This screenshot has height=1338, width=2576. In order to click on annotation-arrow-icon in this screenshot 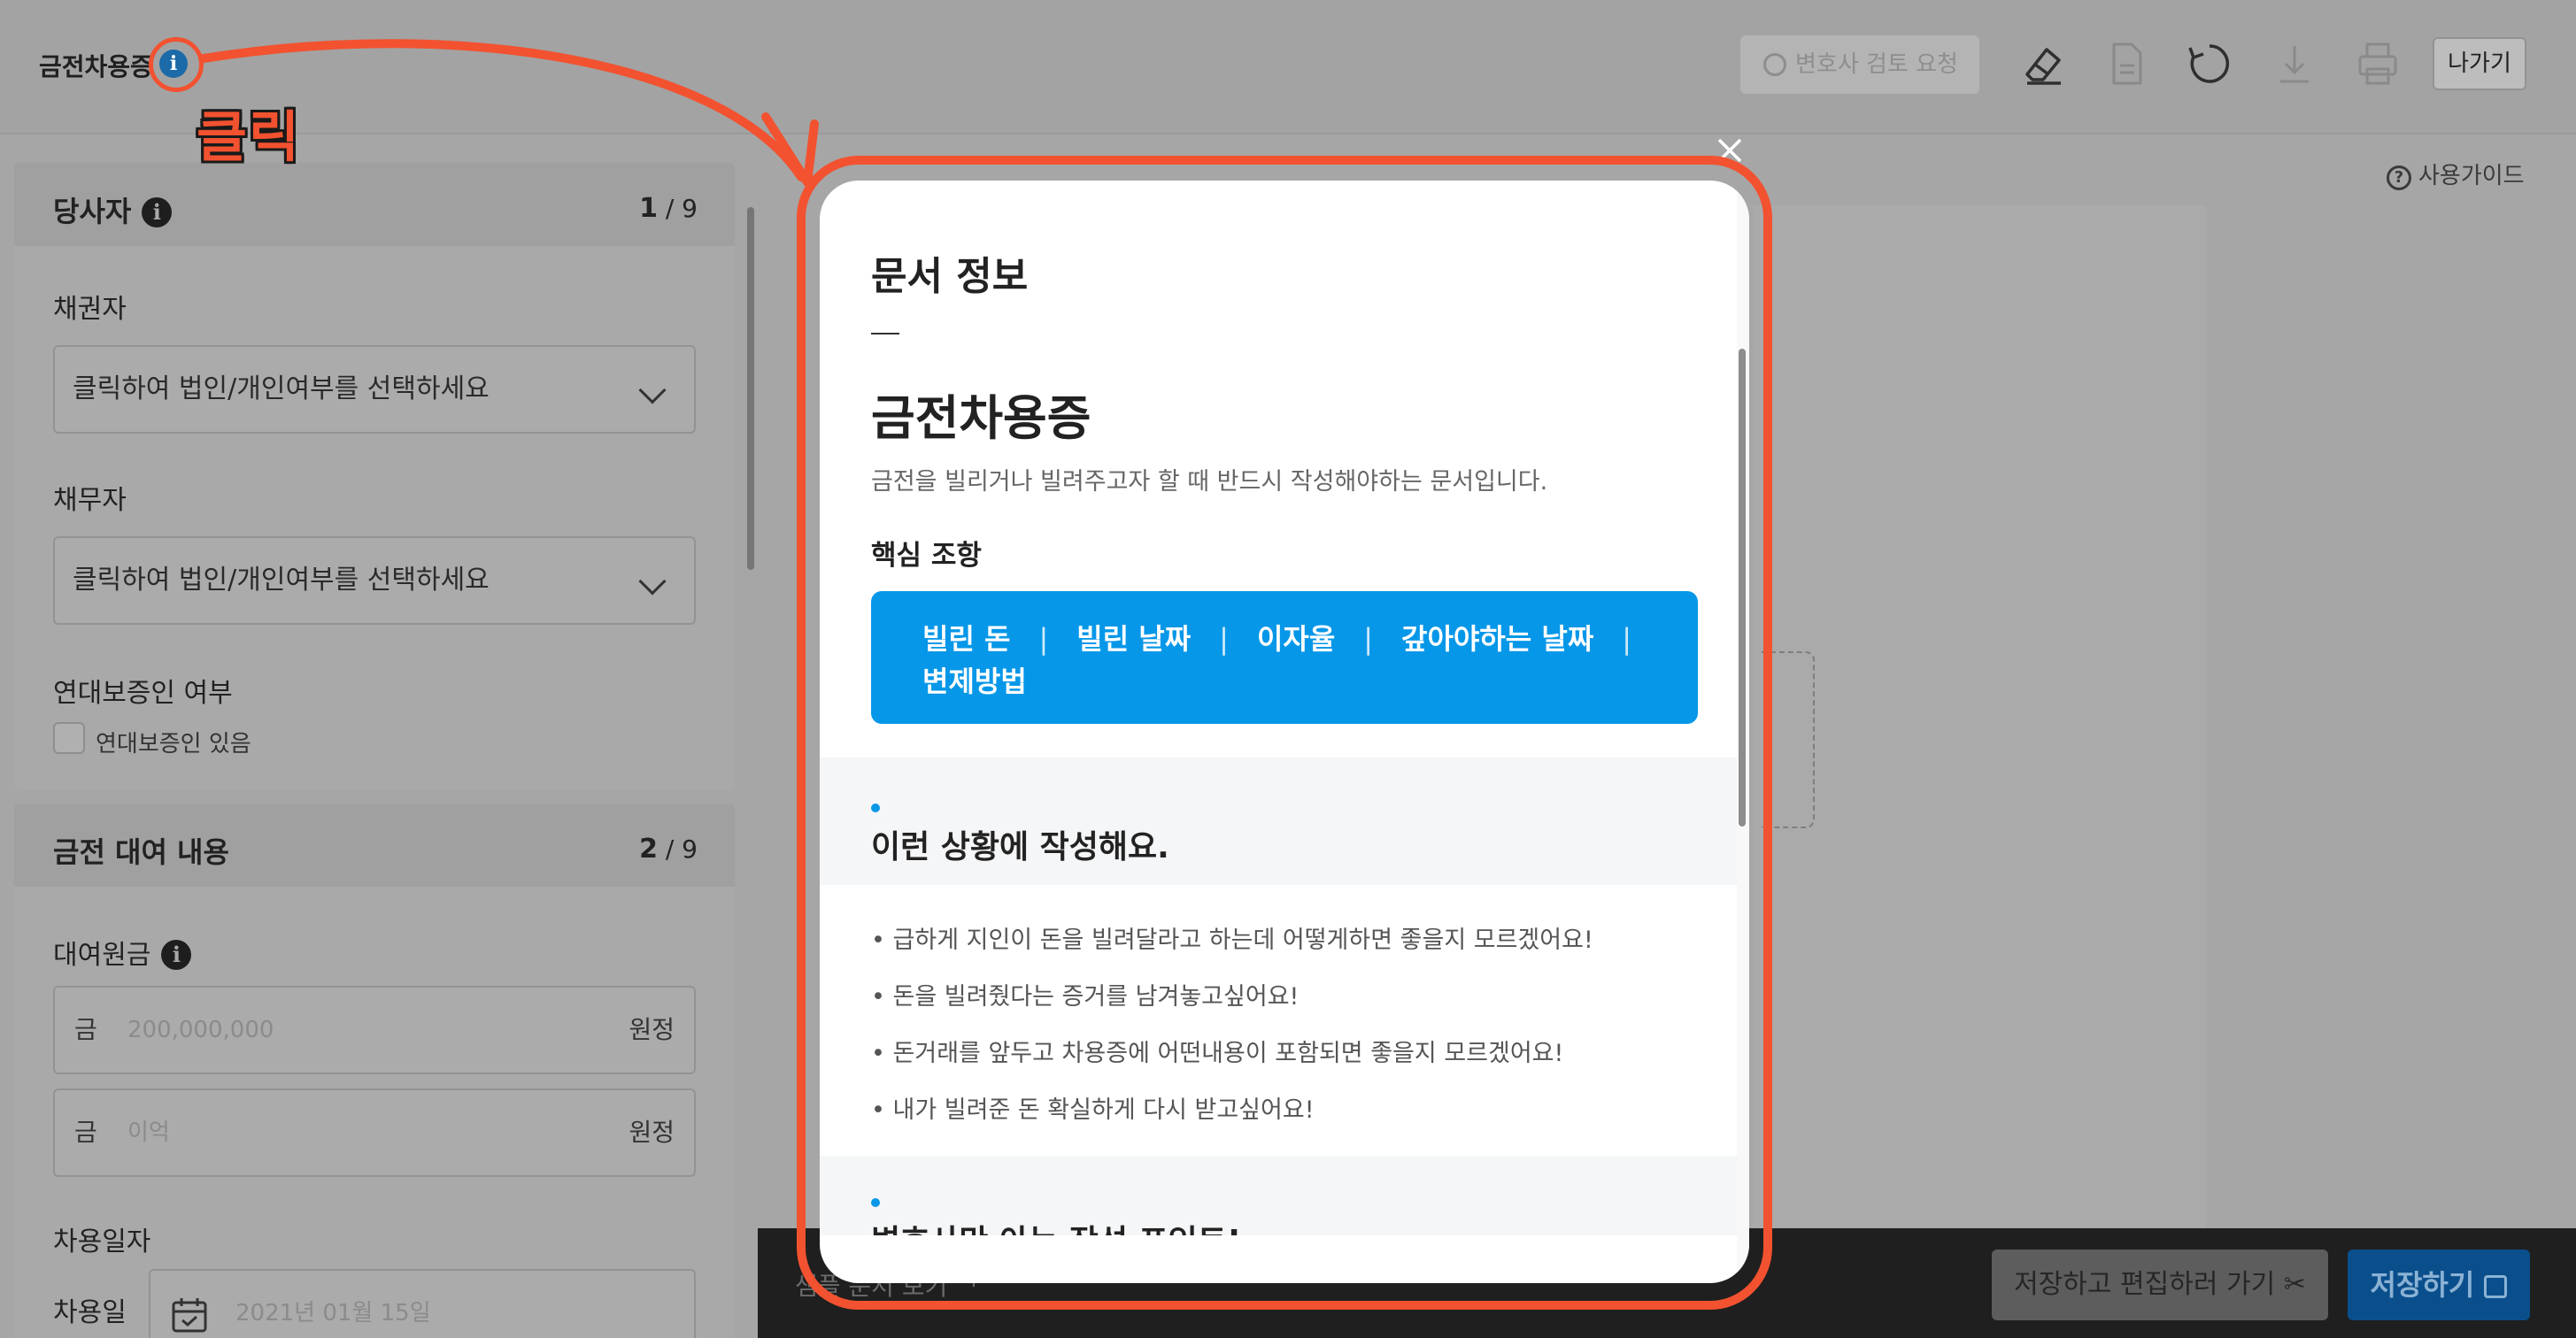, I will do `click(509, 113)`.